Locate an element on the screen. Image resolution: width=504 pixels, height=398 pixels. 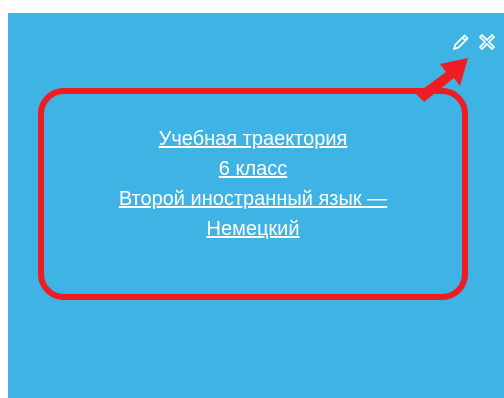
course-link-line-4: Немецкий is located at coordinates (253, 229).